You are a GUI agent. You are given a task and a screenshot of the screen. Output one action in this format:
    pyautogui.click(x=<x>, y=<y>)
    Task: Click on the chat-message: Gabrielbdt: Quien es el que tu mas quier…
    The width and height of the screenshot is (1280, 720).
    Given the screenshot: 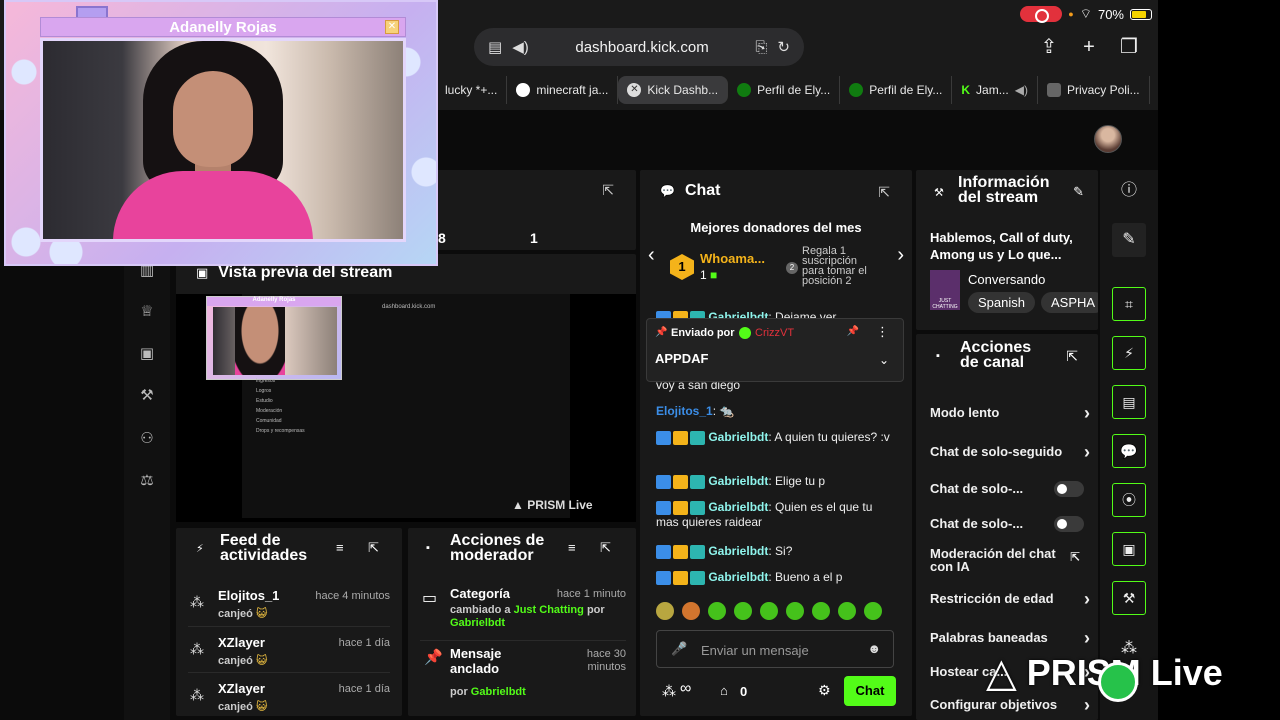 What is the action you would take?
    pyautogui.click(x=776, y=515)
    